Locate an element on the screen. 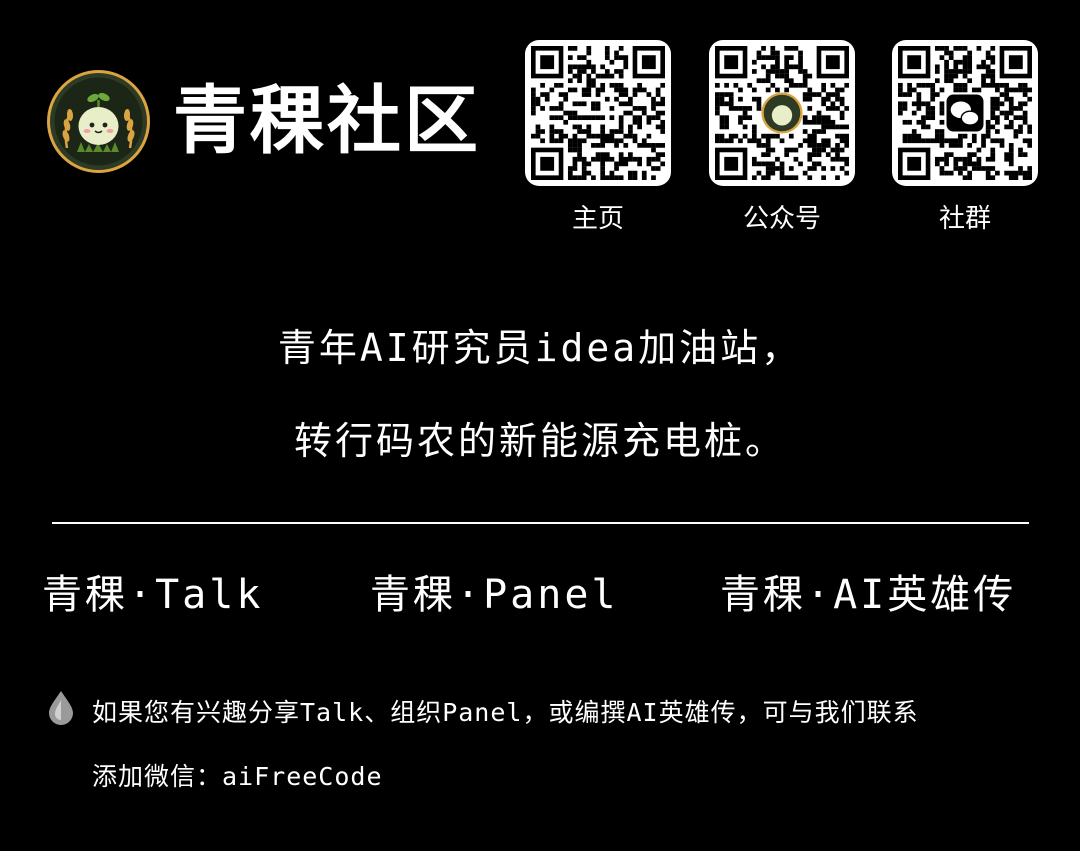 This screenshot has height=851, width=1080. qr-code-with-wechat-icon is located at coordinates (965, 113).